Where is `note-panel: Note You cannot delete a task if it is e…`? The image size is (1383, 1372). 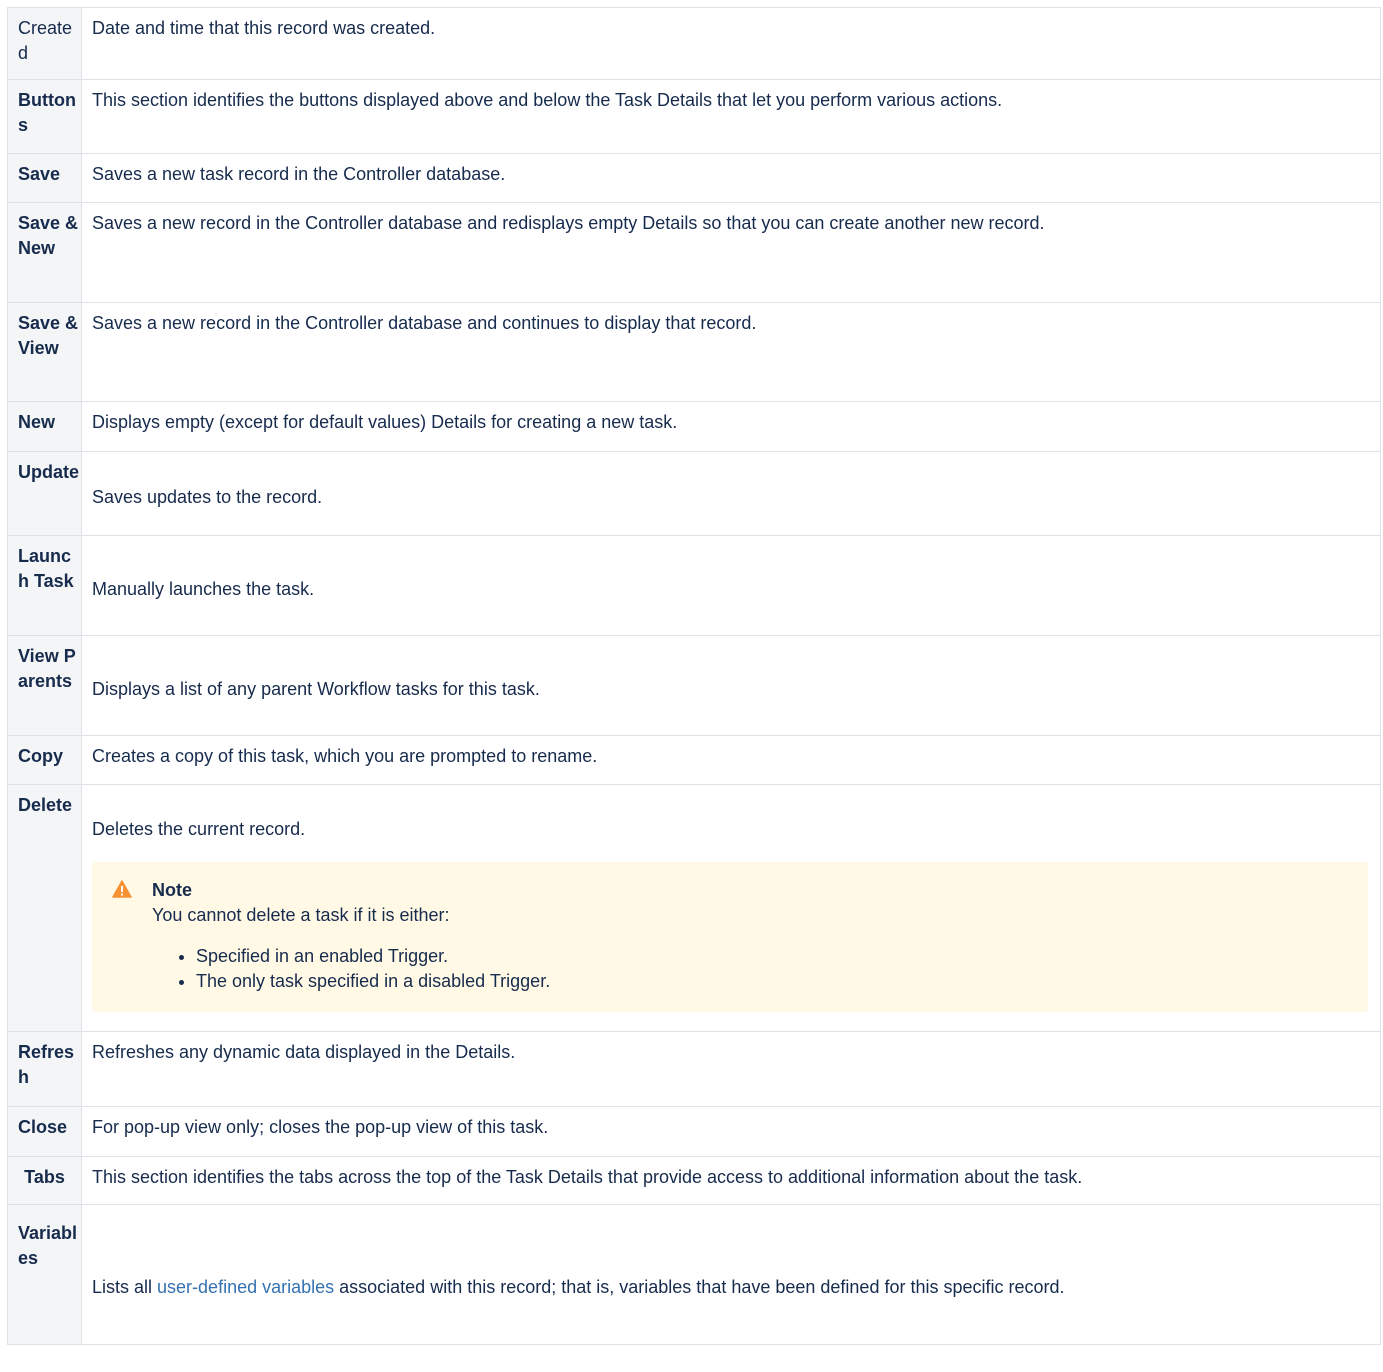
note-panel: Note You cannot delete a task if it is e… is located at coordinates (730, 937).